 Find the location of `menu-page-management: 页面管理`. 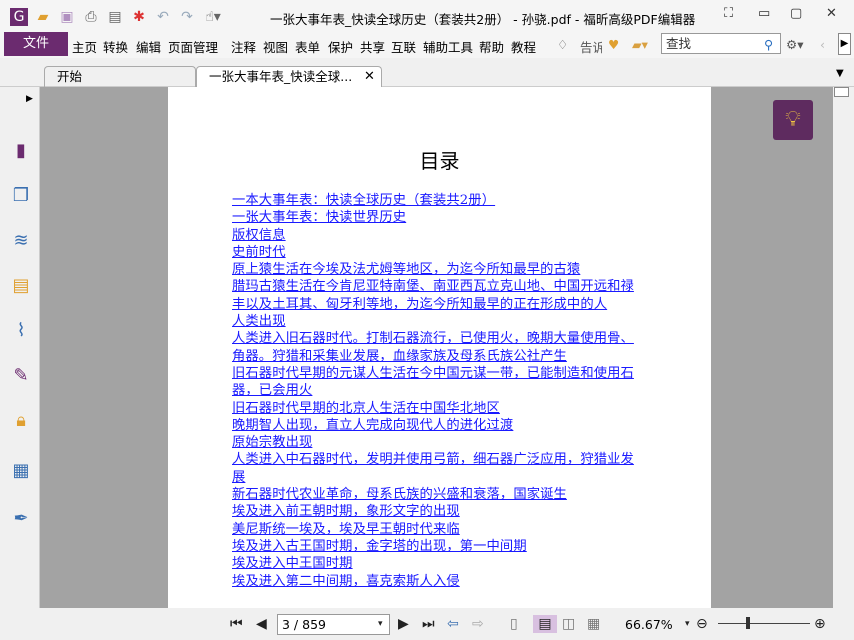

menu-page-management: 页面管理 is located at coordinates (193, 46).